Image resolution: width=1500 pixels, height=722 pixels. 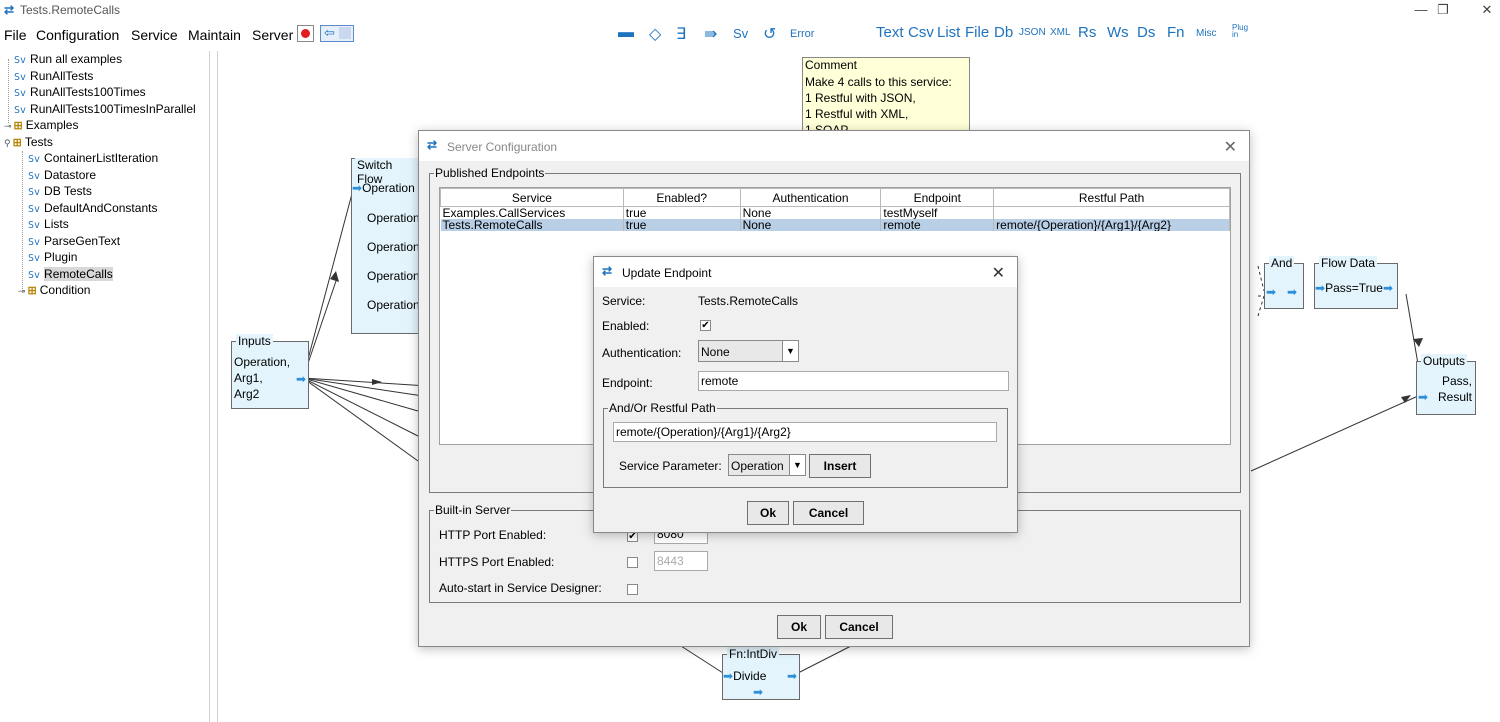 I want to click on outputs-title: Outputs, so click(x=1444, y=361).